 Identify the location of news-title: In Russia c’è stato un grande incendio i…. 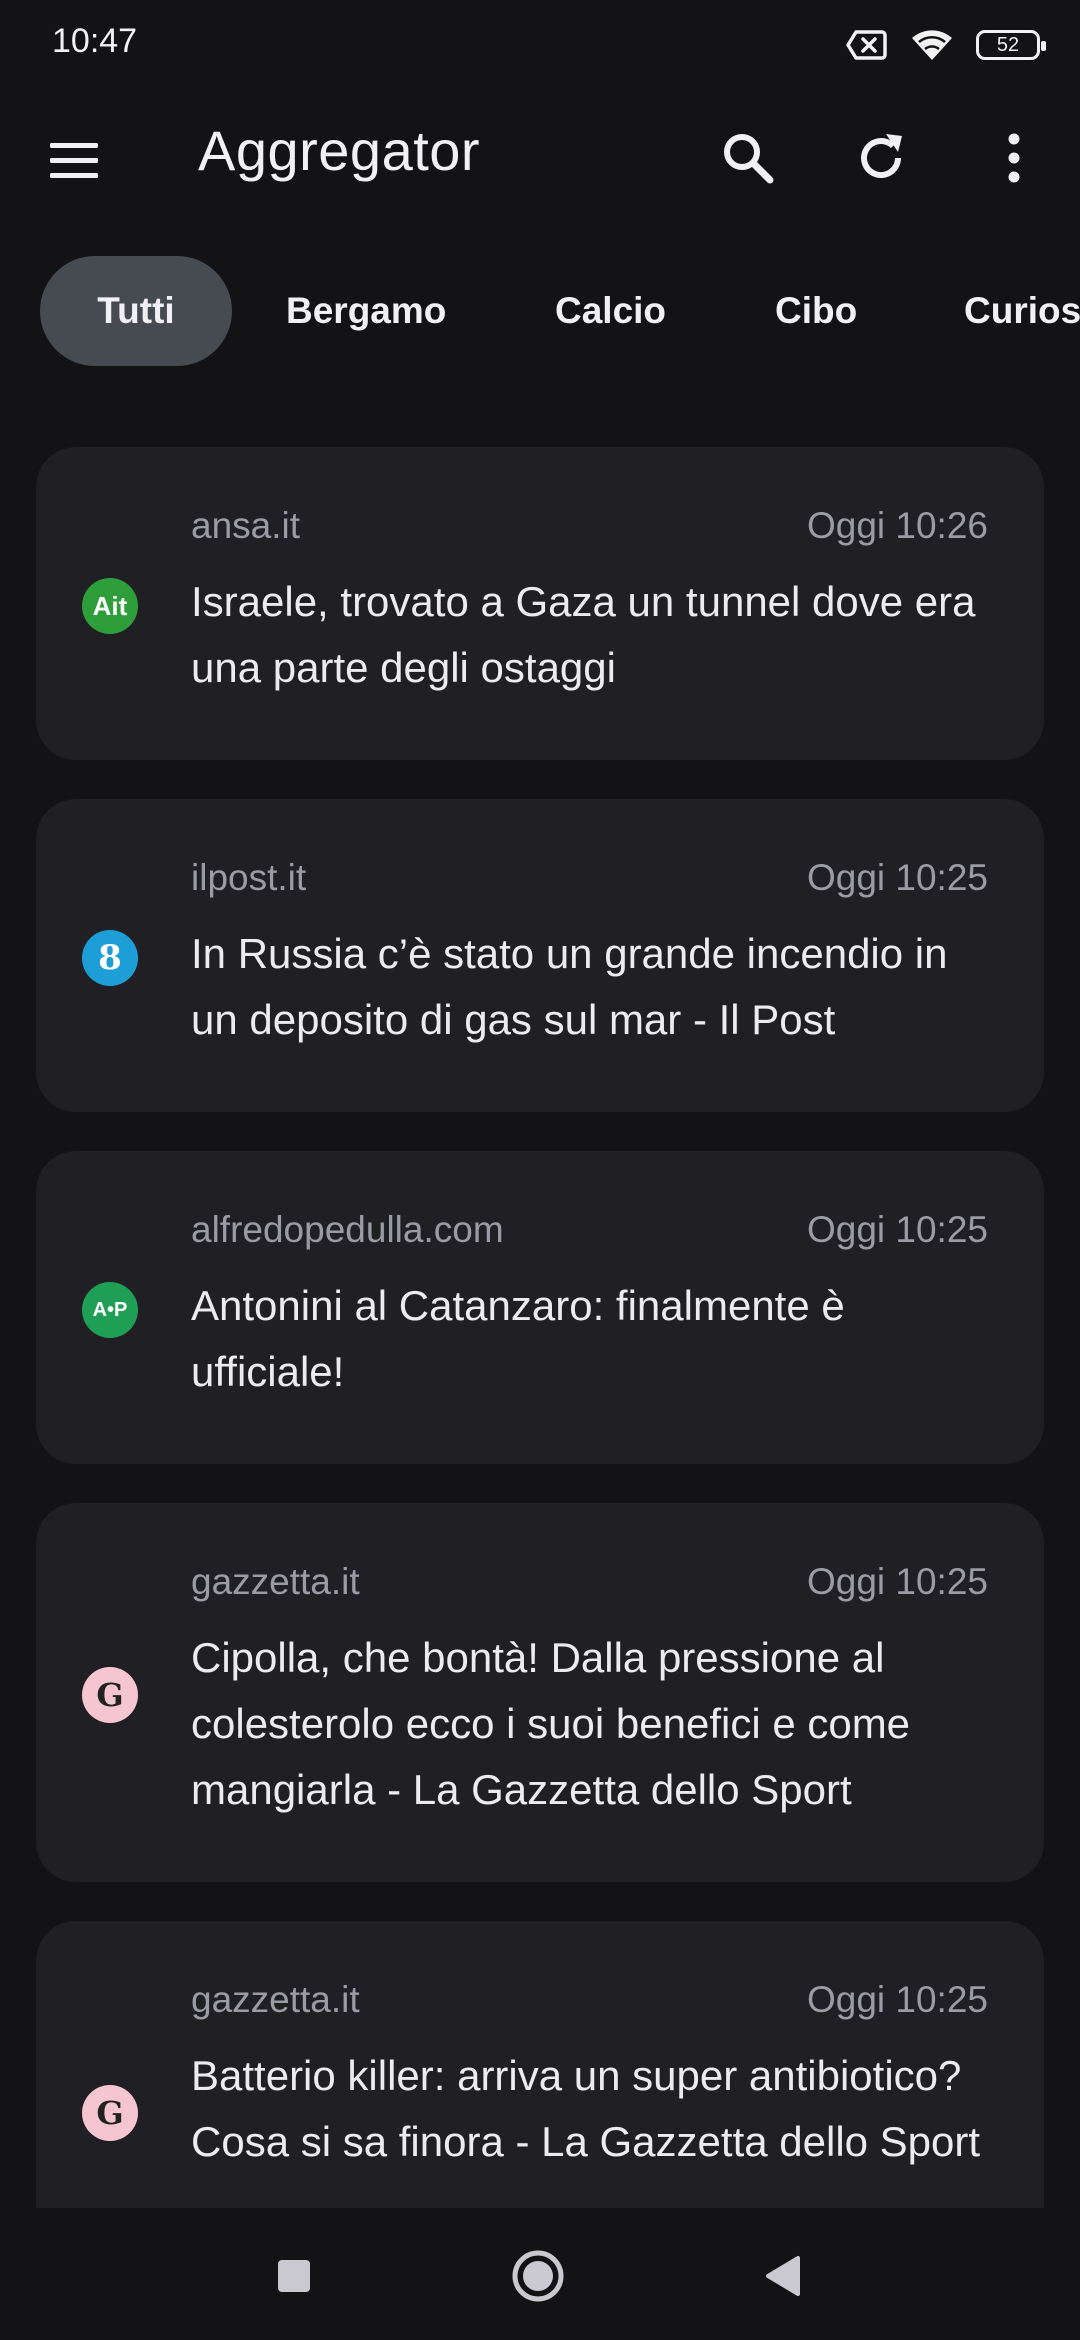
(569, 986).